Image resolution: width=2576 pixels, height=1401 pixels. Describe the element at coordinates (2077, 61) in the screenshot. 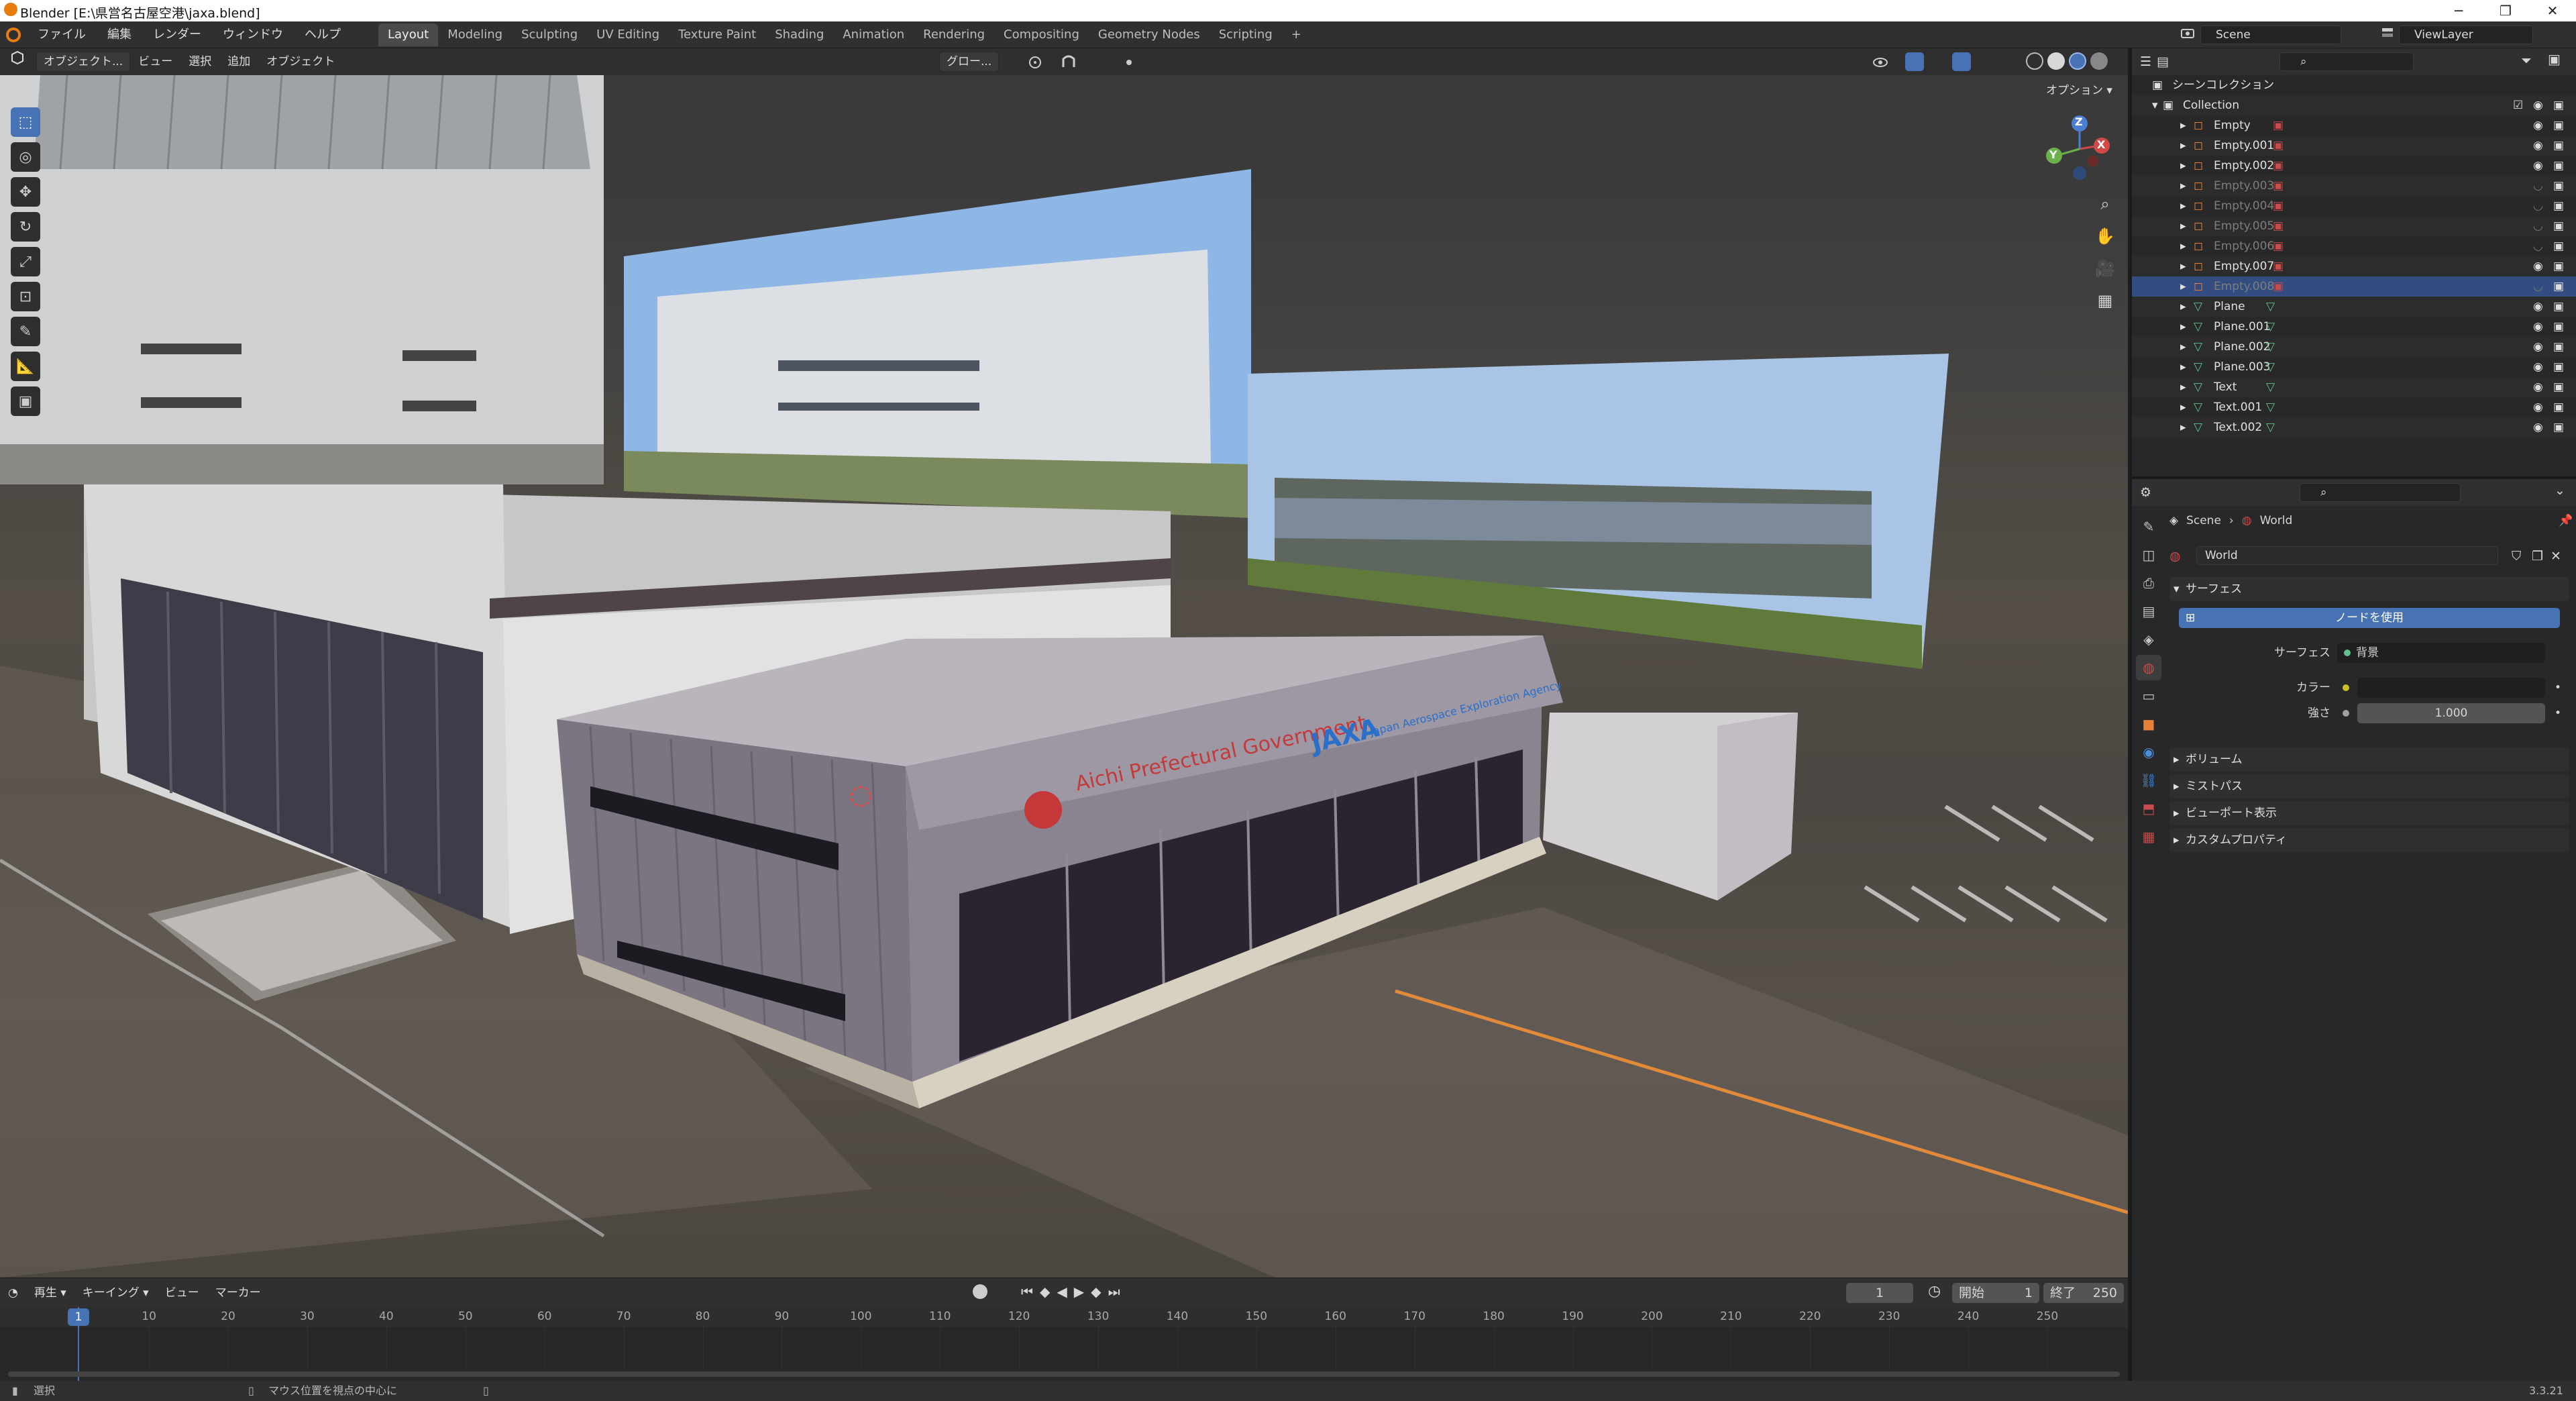

I see `material-shading-icon` at that location.